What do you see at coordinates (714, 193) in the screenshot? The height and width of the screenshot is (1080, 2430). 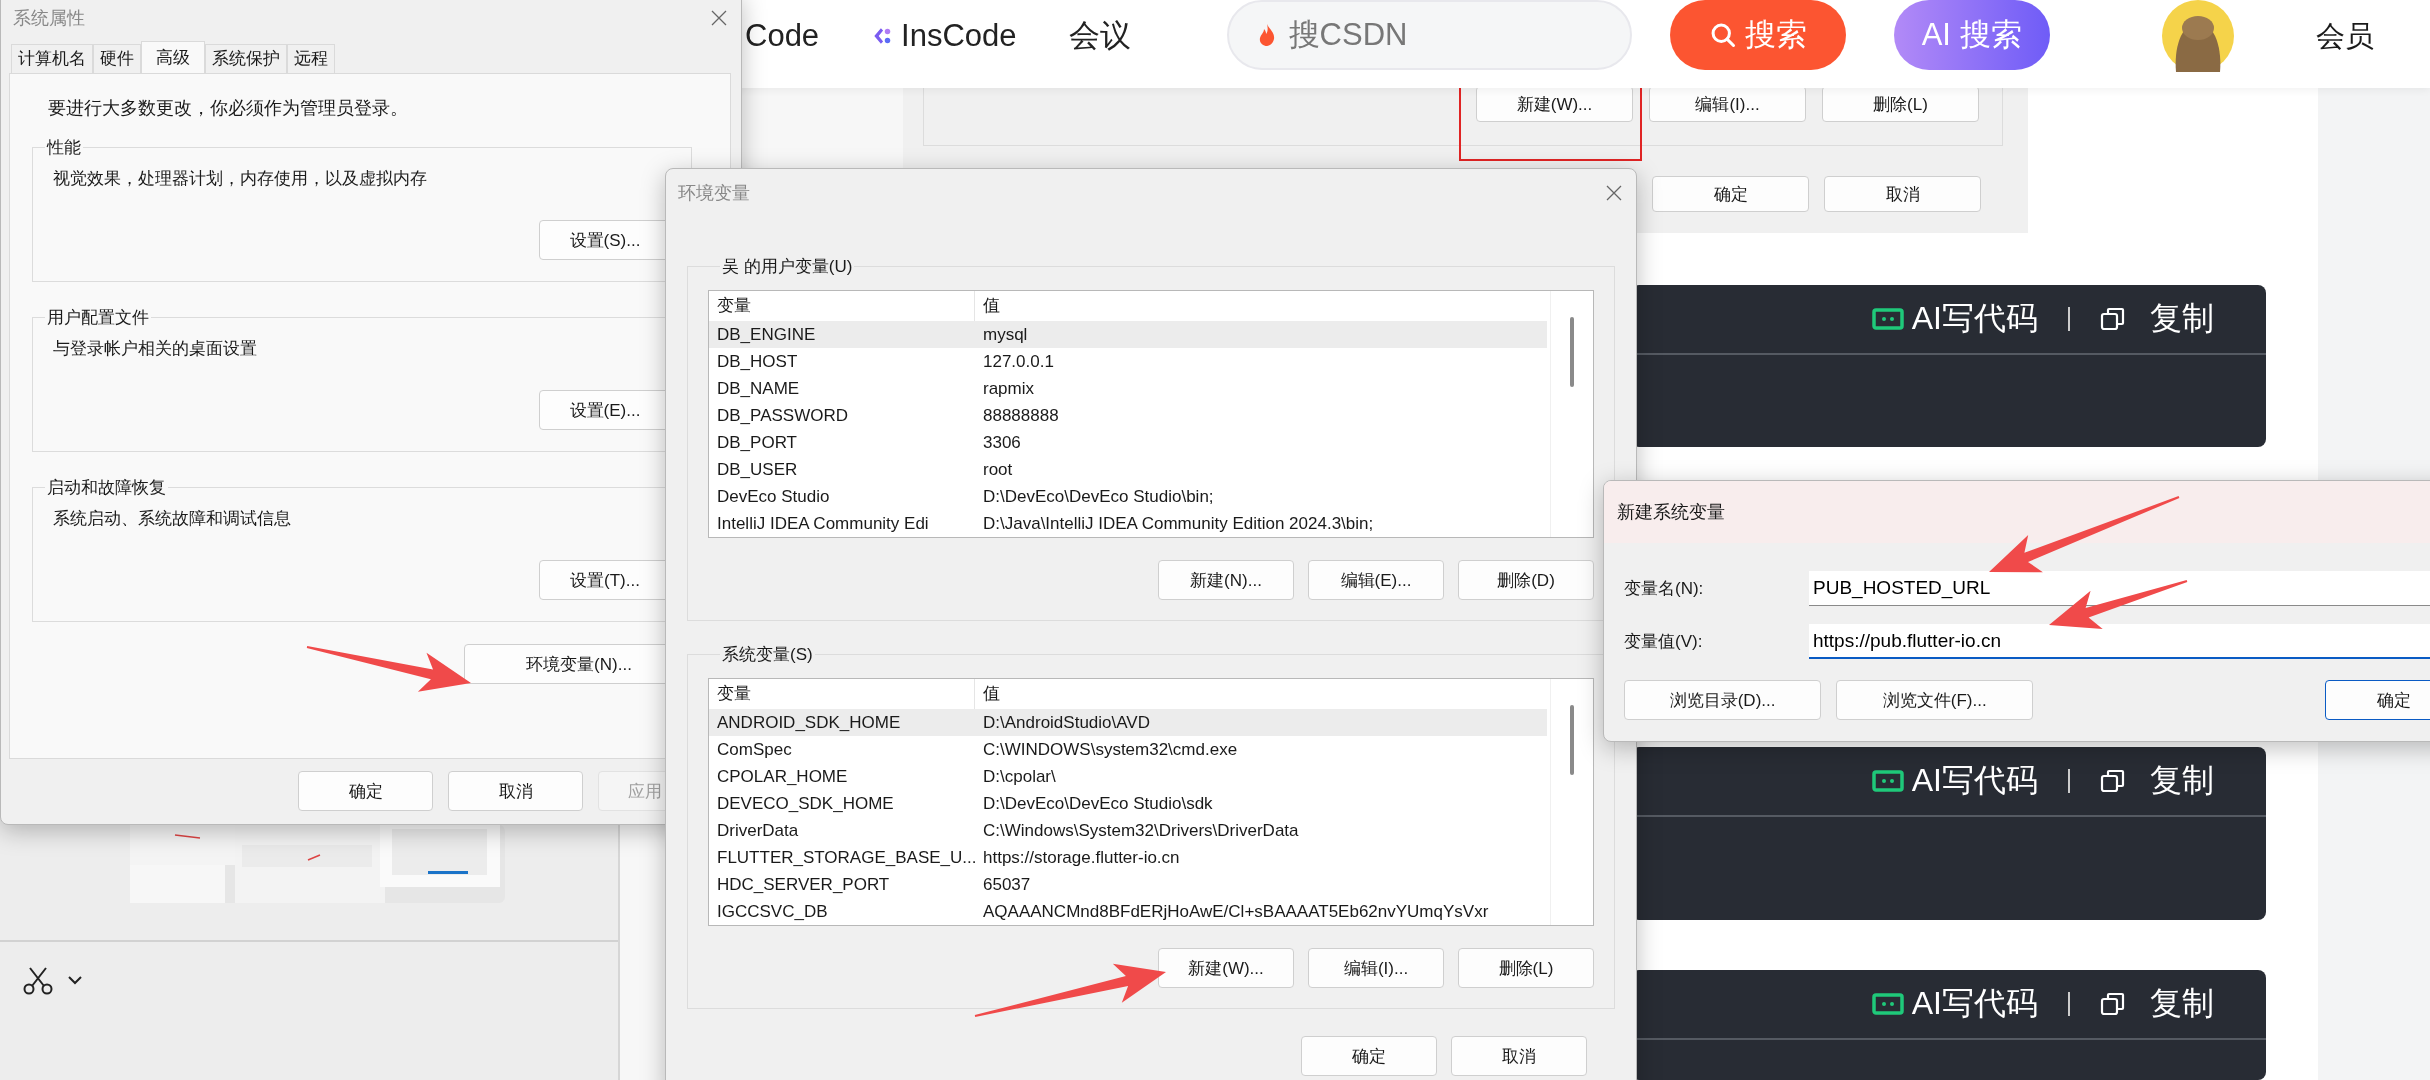 I see `window-title: 环境变量` at bounding box center [714, 193].